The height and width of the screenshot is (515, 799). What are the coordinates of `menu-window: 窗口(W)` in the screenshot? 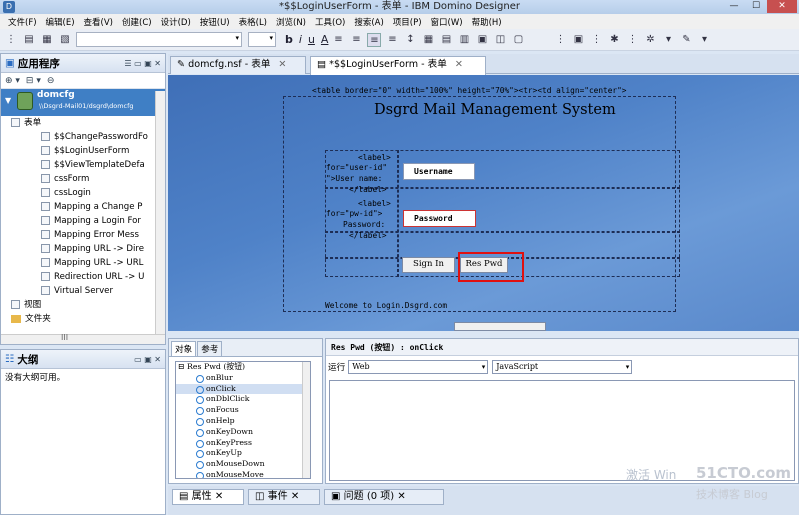 It's located at (447, 22).